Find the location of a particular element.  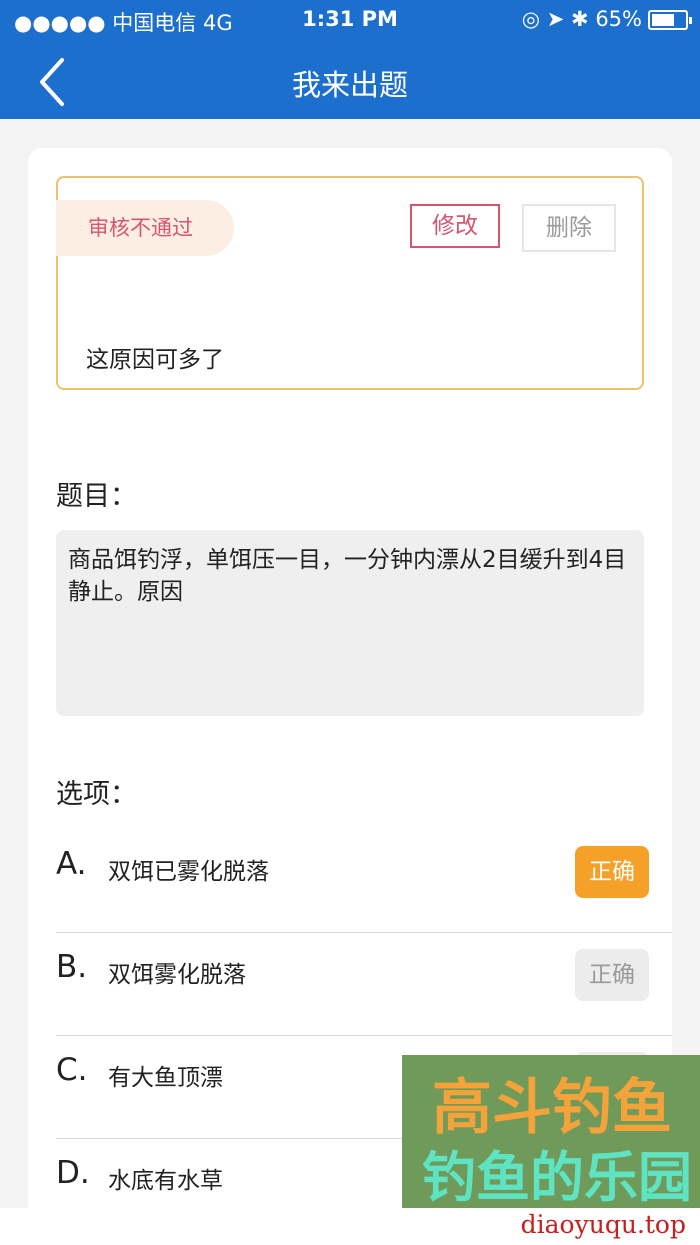

page-title: 我来出题 is located at coordinates (349, 85).